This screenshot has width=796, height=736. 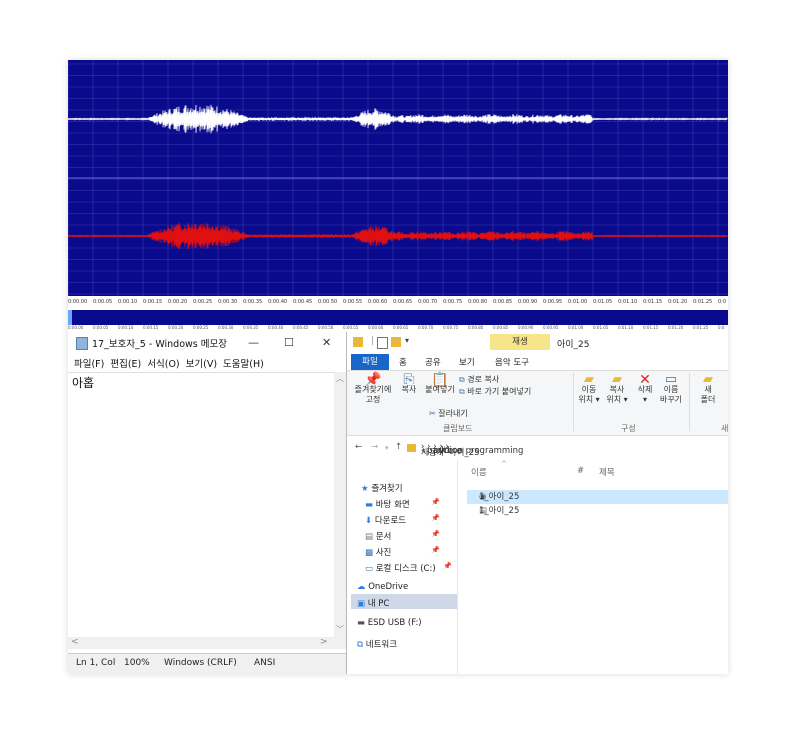 What do you see at coordinates (387, 448) in the screenshot?
I see `recent-dropdown-icon: ▾` at bounding box center [387, 448].